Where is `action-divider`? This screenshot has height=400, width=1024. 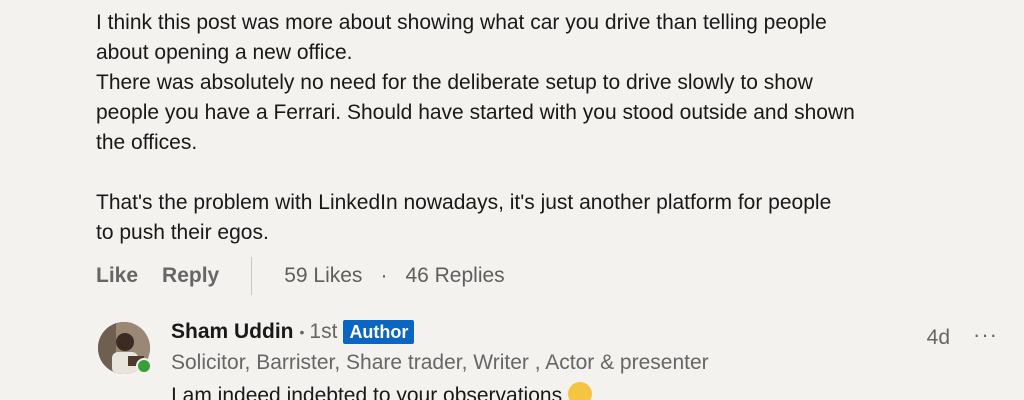 action-divider is located at coordinates (252, 276).